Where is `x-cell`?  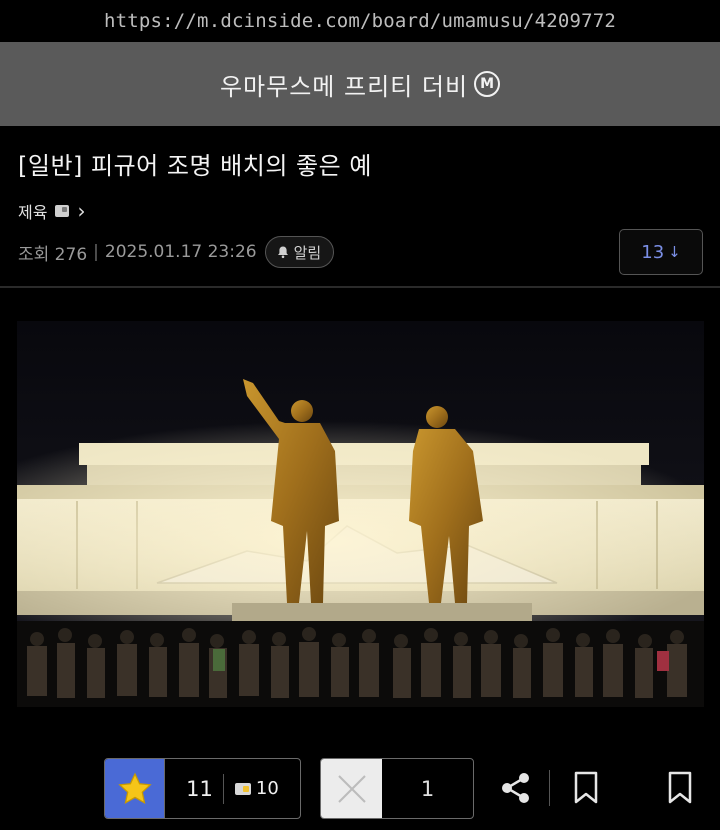 x-cell is located at coordinates (351, 788).